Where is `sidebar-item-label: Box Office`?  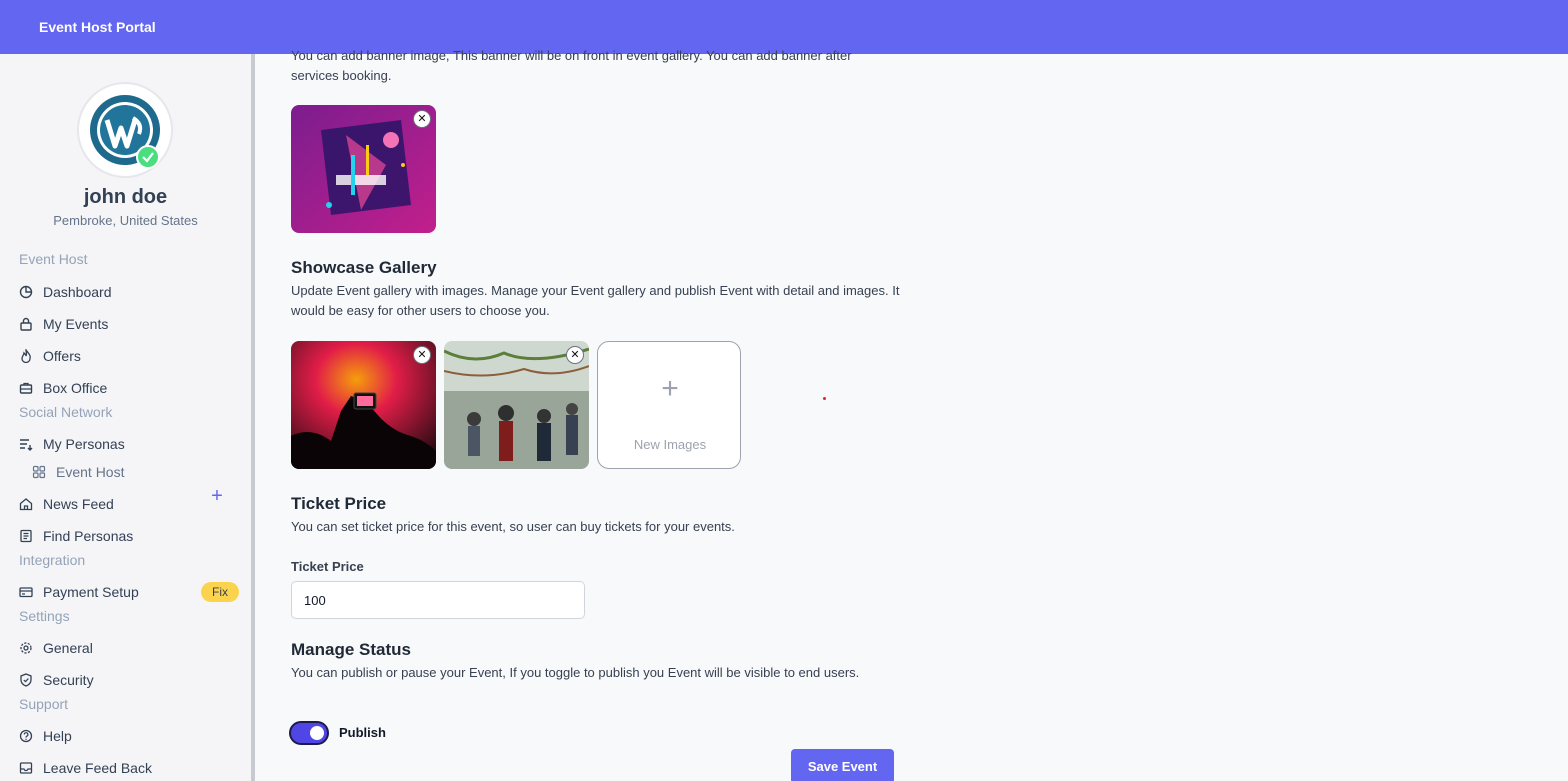 sidebar-item-label: Box Office is located at coordinates (75, 388).